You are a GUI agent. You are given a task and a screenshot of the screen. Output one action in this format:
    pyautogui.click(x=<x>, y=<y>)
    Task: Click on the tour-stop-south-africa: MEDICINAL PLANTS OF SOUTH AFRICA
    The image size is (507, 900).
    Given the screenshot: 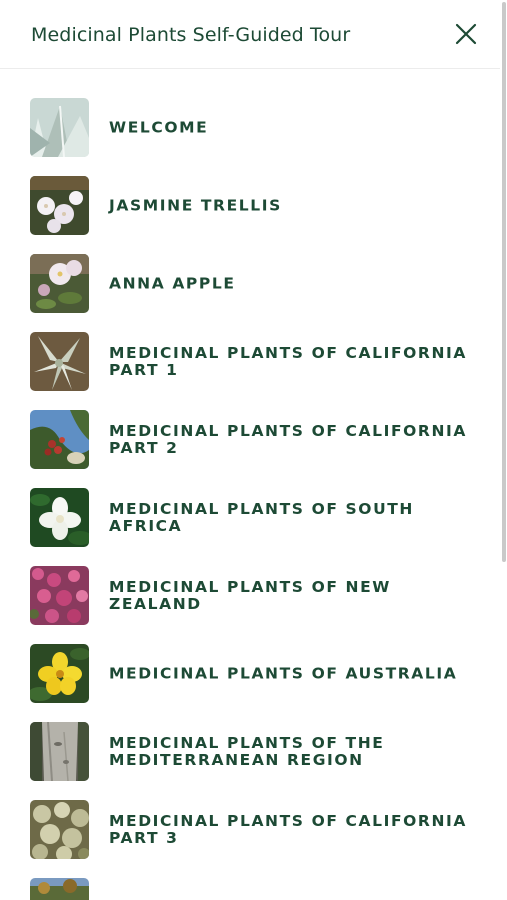 What is the action you would take?
    pyautogui.click(x=250, y=503)
    